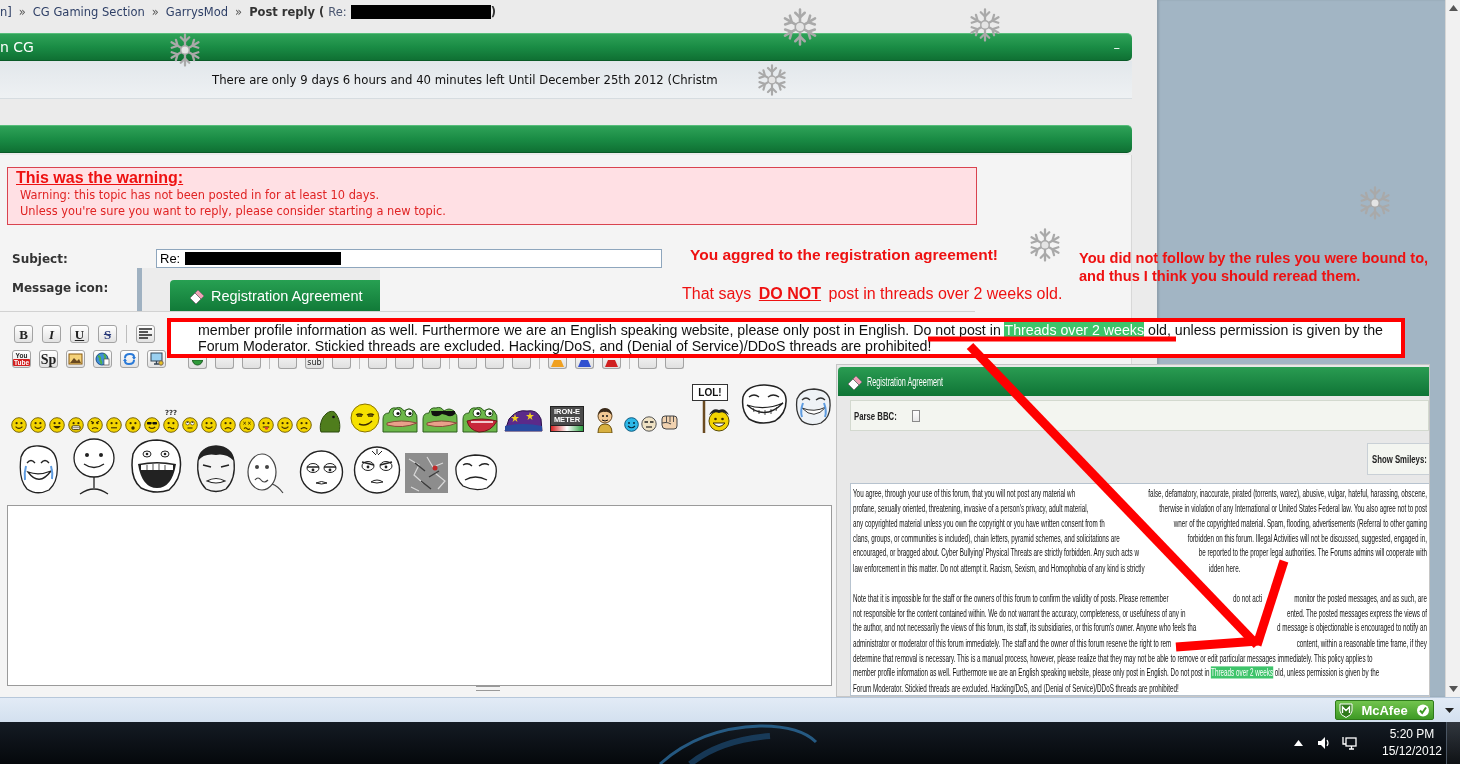 The height and width of the screenshot is (764, 1460). Describe the element at coordinates (1423, 710) in the screenshot. I see `check-icon` at that location.